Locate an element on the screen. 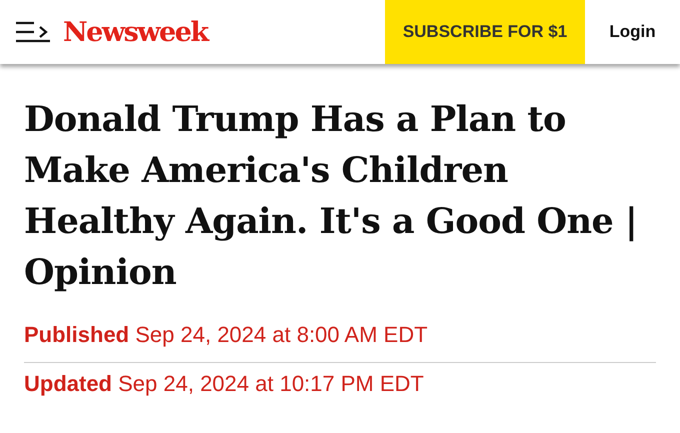  published-date: Published Sep 24, 2024 at 8:00 AM EDT is located at coordinates (226, 335).